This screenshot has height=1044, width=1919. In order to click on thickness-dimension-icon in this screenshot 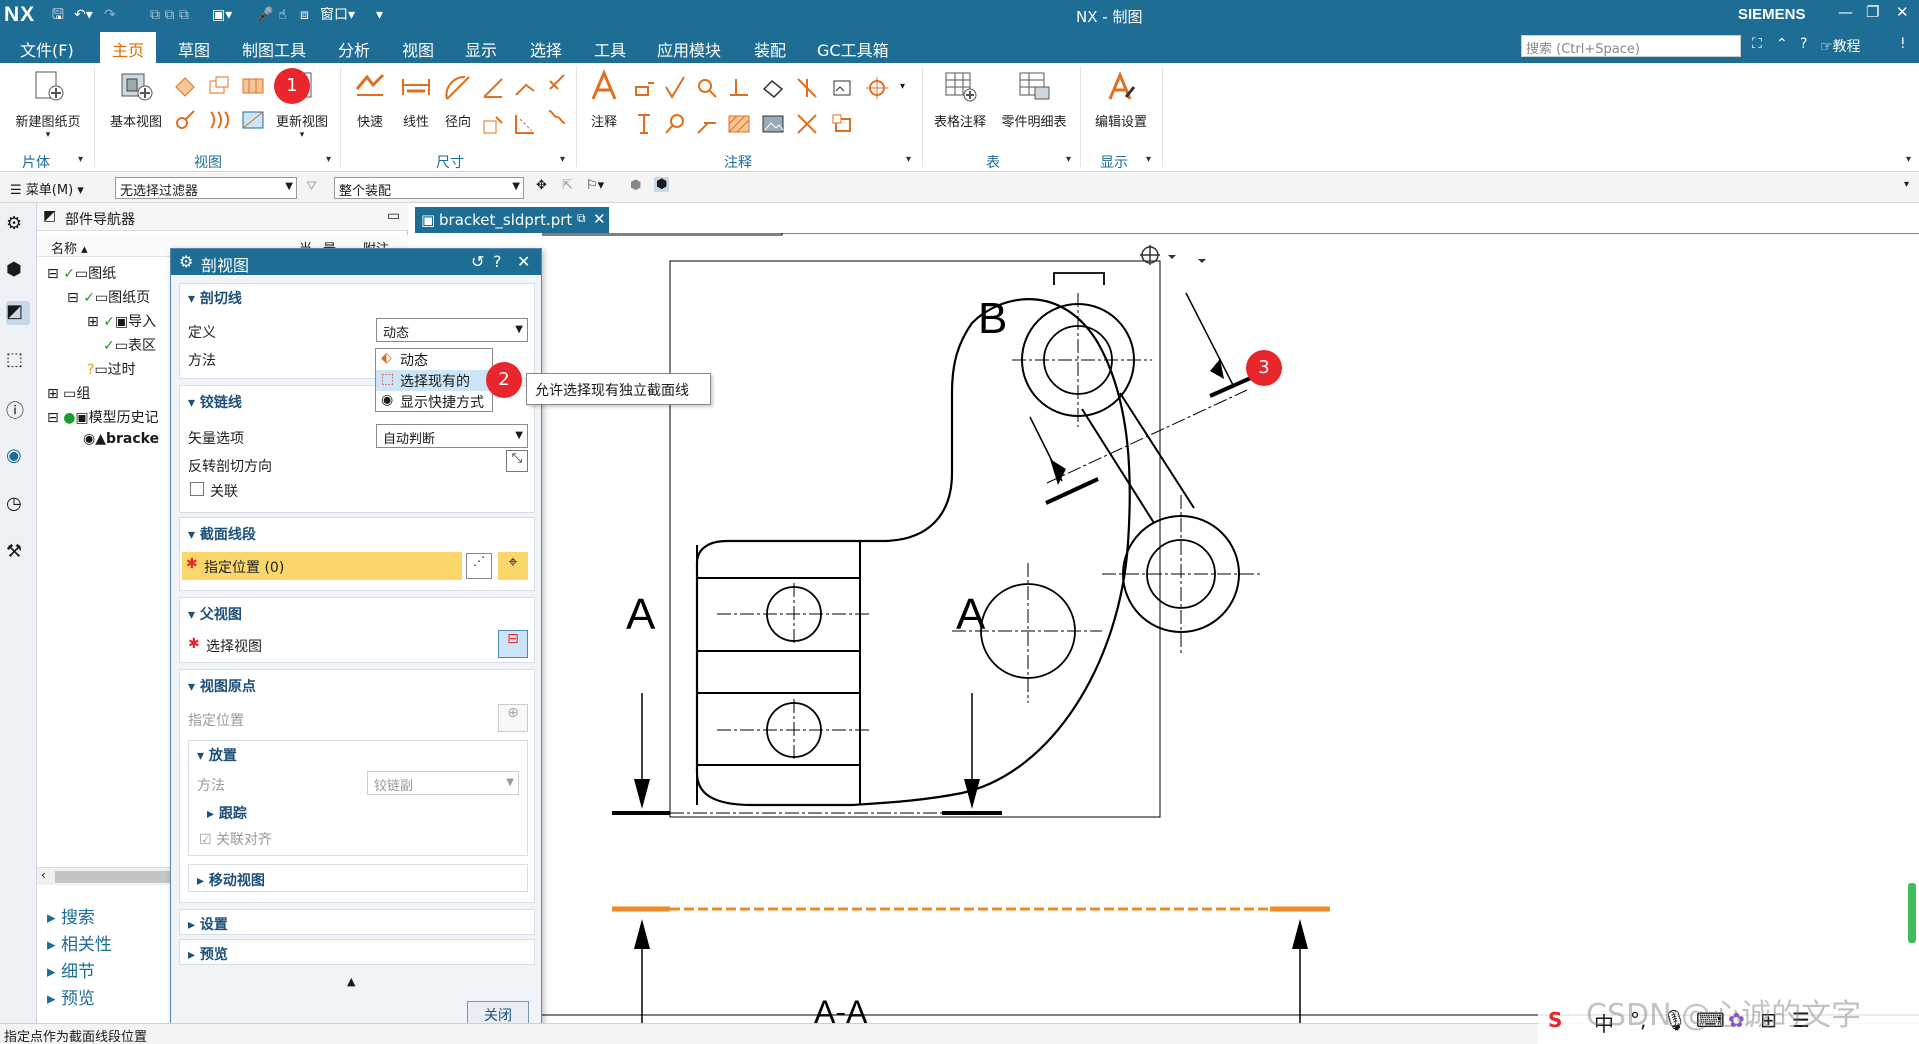, I will do `click(557, 82)`.